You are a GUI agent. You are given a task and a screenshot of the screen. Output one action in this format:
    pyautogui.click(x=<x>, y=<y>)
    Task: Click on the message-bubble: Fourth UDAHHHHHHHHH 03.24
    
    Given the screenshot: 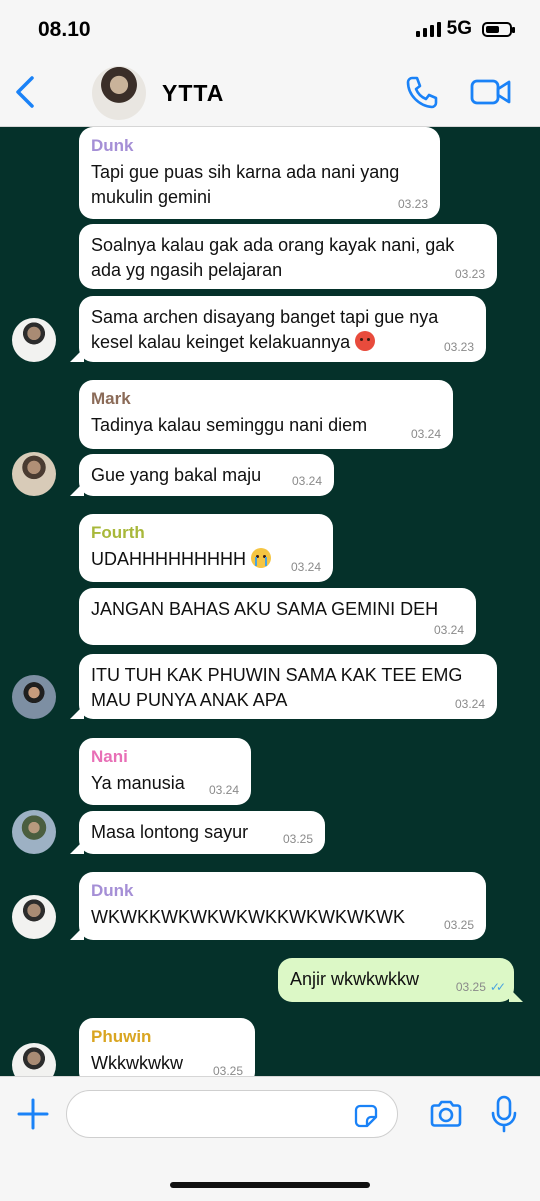 What is the action you would take?
    pyautogui.click(x=206, y=548)
    